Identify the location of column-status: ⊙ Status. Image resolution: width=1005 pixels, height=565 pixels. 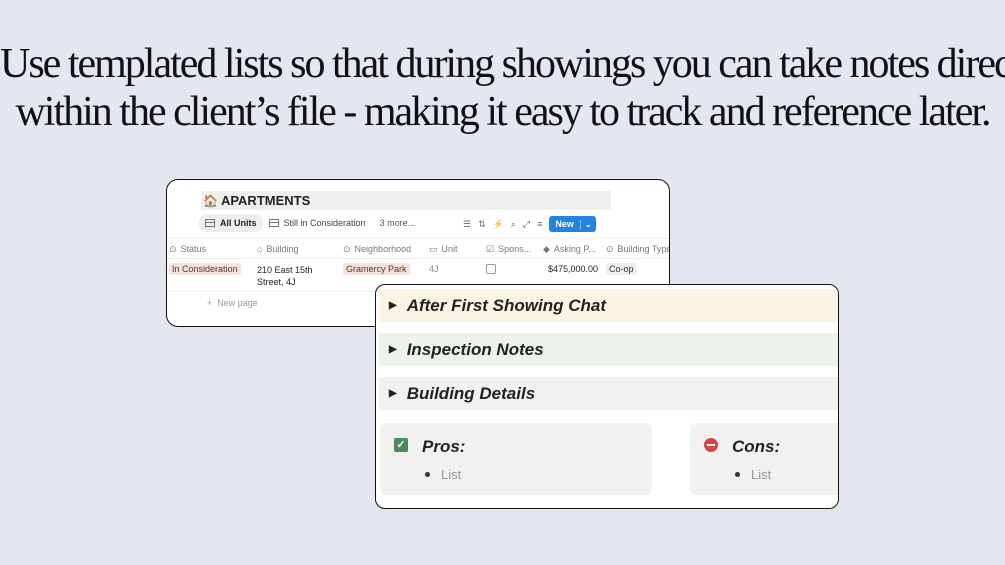
(187, 249).